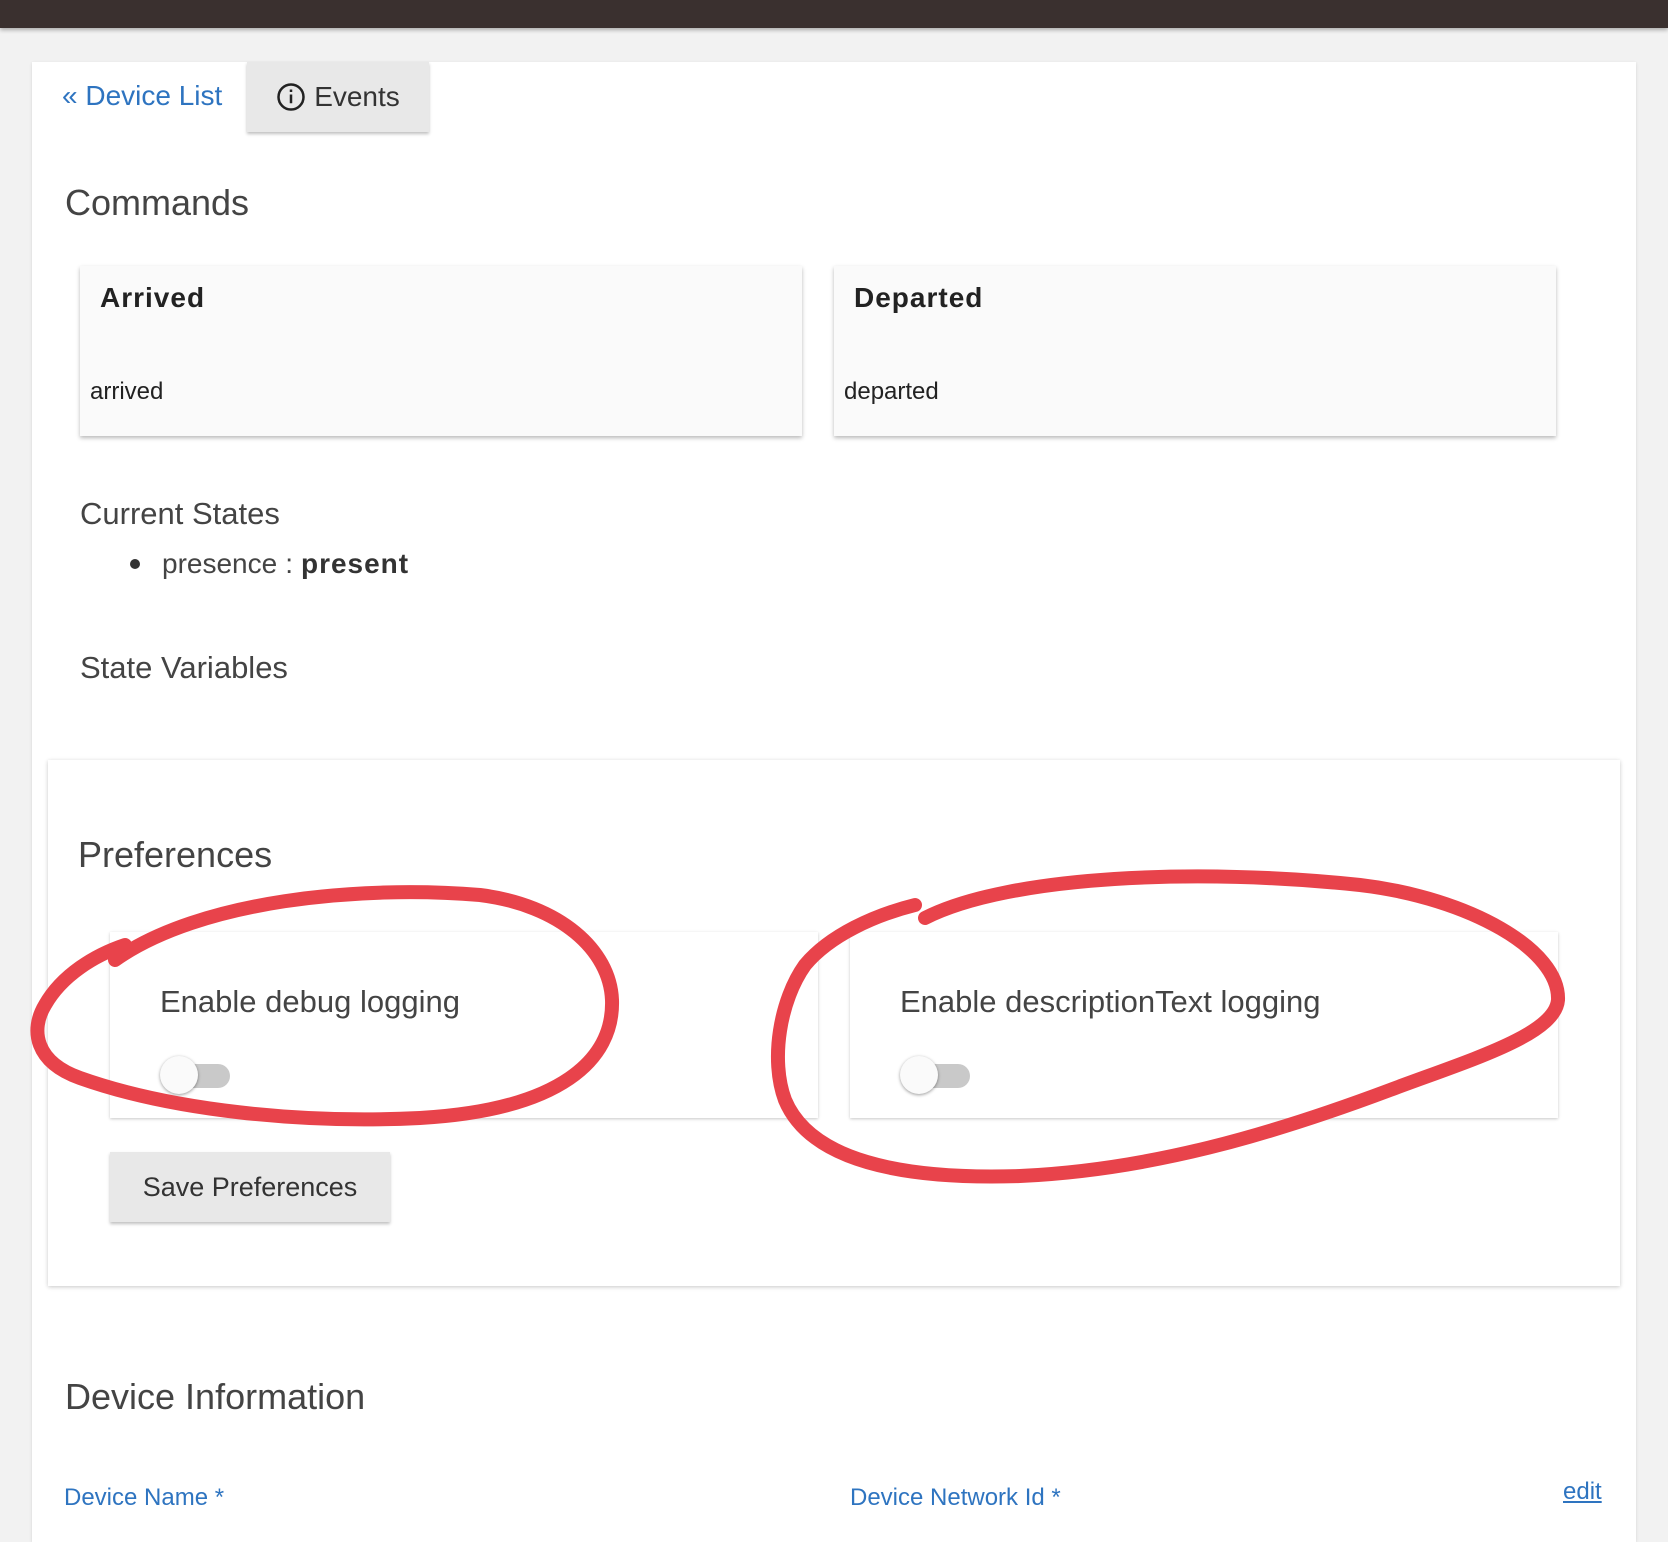 The width and height of the screenshot is (1668, 1542). What do you see at coordinates (357, 96) in the screenshot?
I see `events-button-label: Events` at bounding box center [357, 96].